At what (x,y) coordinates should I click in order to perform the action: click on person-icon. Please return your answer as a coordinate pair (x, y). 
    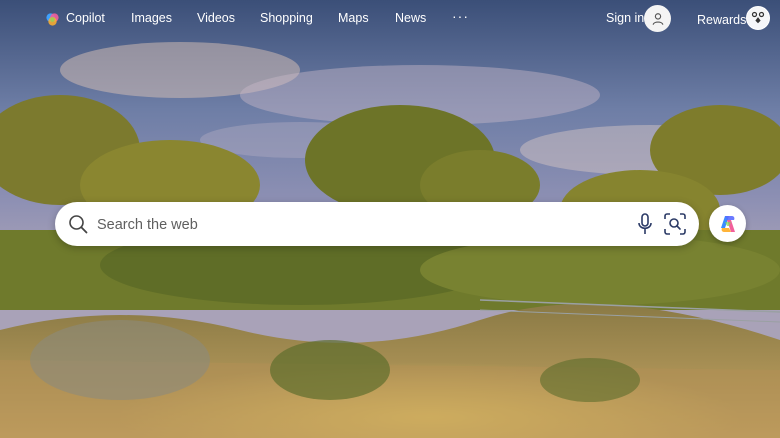
    Looking at the image, I should click on (657, 18).